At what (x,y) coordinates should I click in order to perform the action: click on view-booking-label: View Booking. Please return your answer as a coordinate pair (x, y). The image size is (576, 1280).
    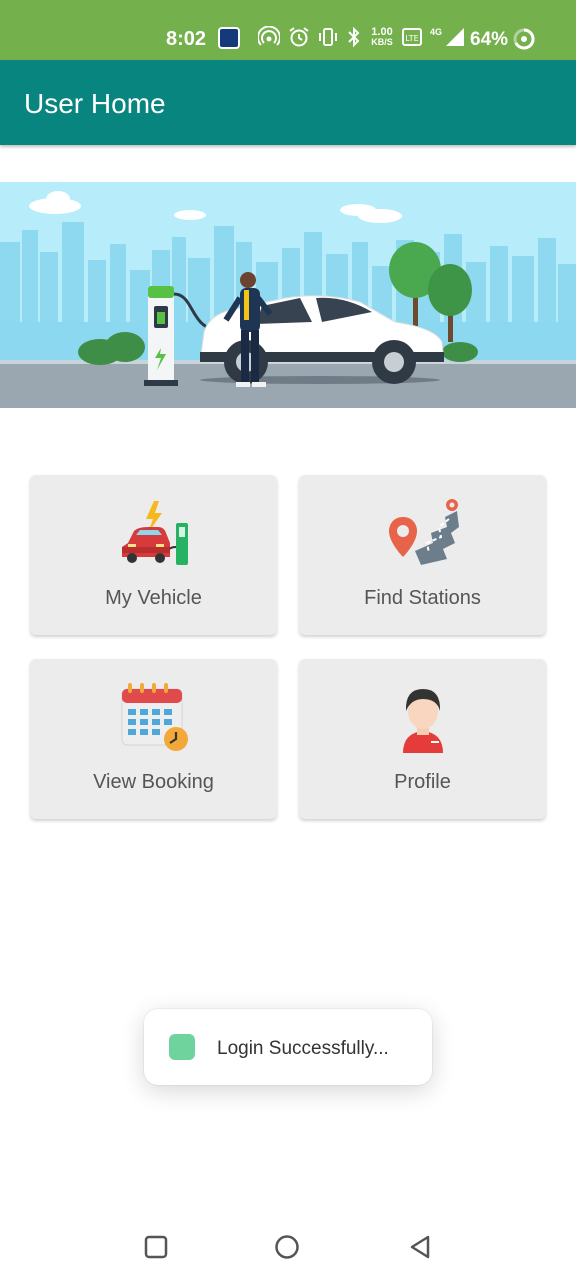
    Looking at the image, I should click on (153, 782).